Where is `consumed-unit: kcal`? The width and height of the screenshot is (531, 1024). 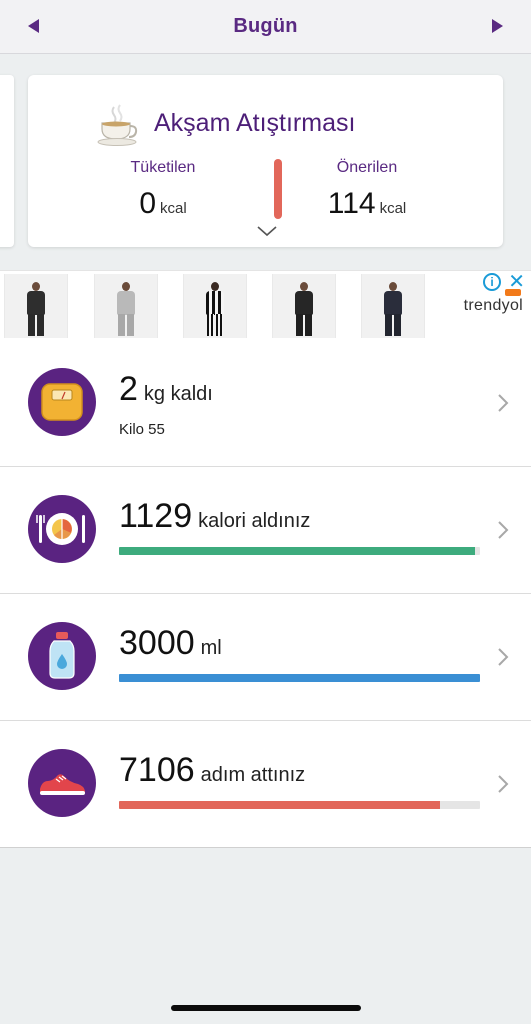
consumed-unit: kcal is located at coordinates (173, 208).